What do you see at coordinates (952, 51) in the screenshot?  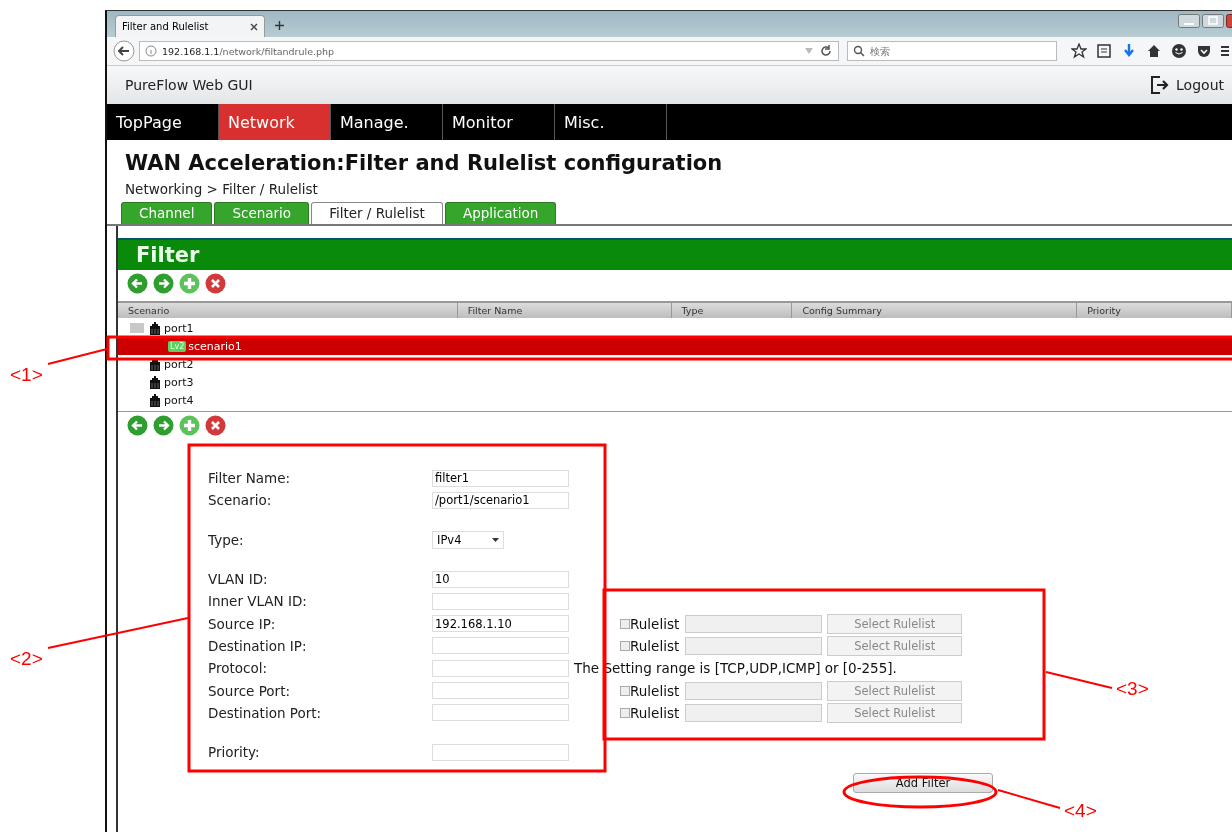 I see `search-field: 検索` at bounding box center [952, 51].